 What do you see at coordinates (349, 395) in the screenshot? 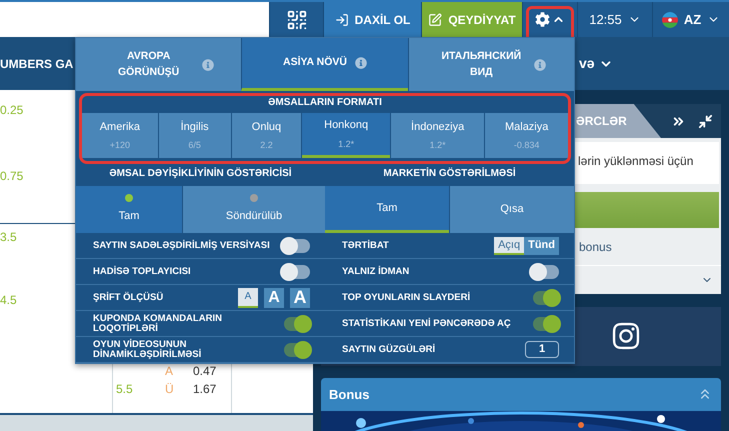
I see `panel-title: Bonus` at bounding box center [349, 395].